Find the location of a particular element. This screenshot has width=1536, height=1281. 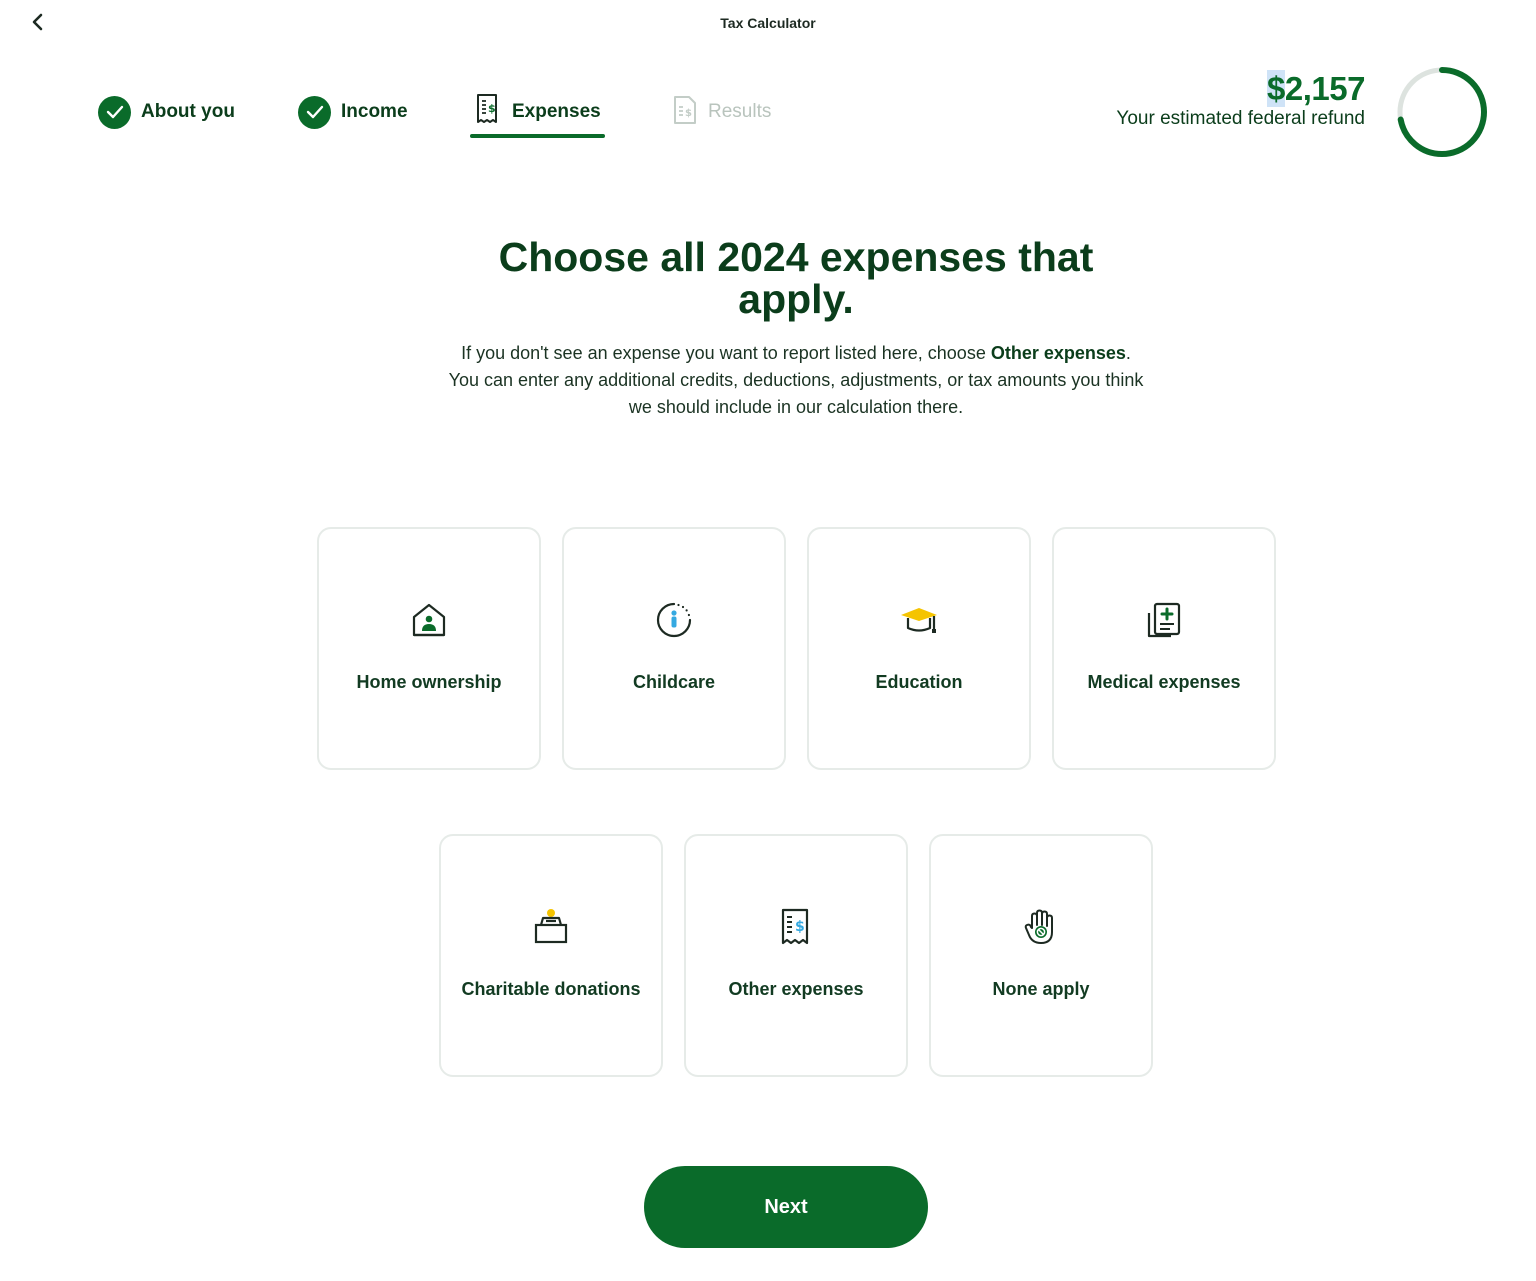

step-label: About you is located at coordinates (188, 111).